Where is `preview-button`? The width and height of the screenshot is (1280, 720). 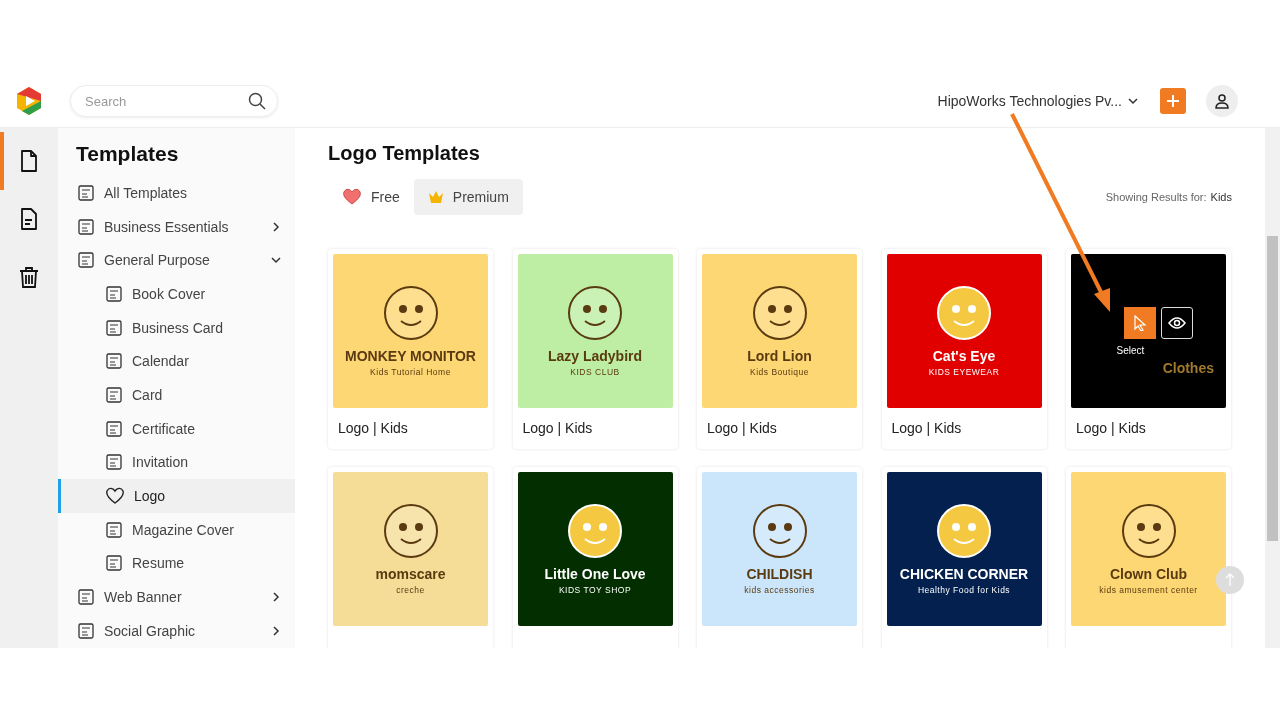
preview-button is located at coordinates (1177, 322).